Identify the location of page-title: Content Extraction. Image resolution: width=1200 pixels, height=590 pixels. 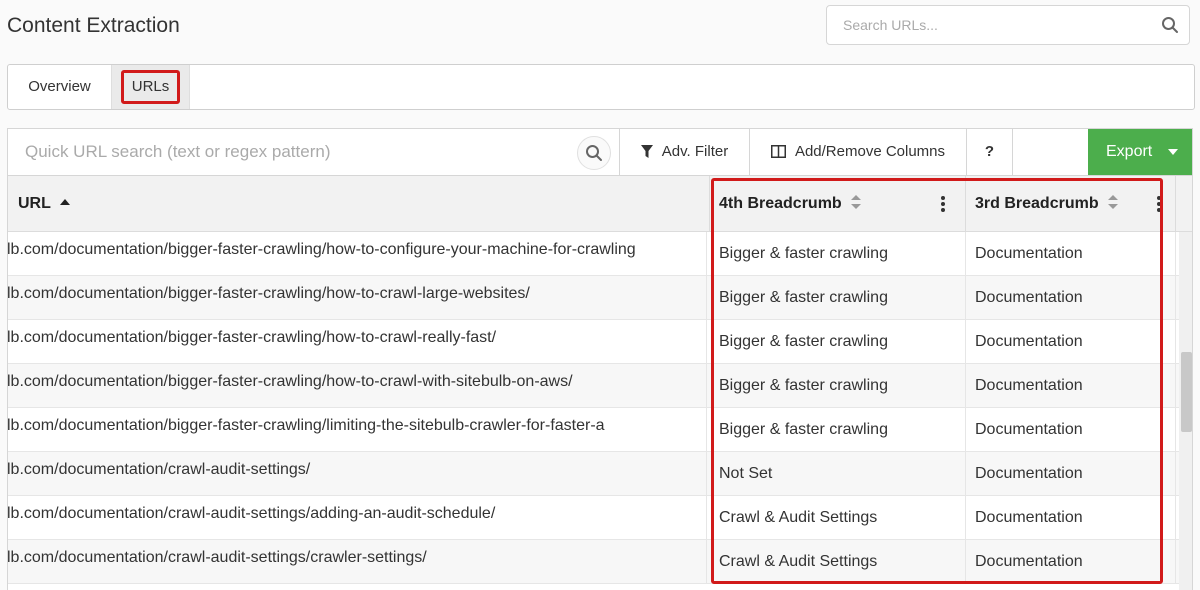
(93, 25).